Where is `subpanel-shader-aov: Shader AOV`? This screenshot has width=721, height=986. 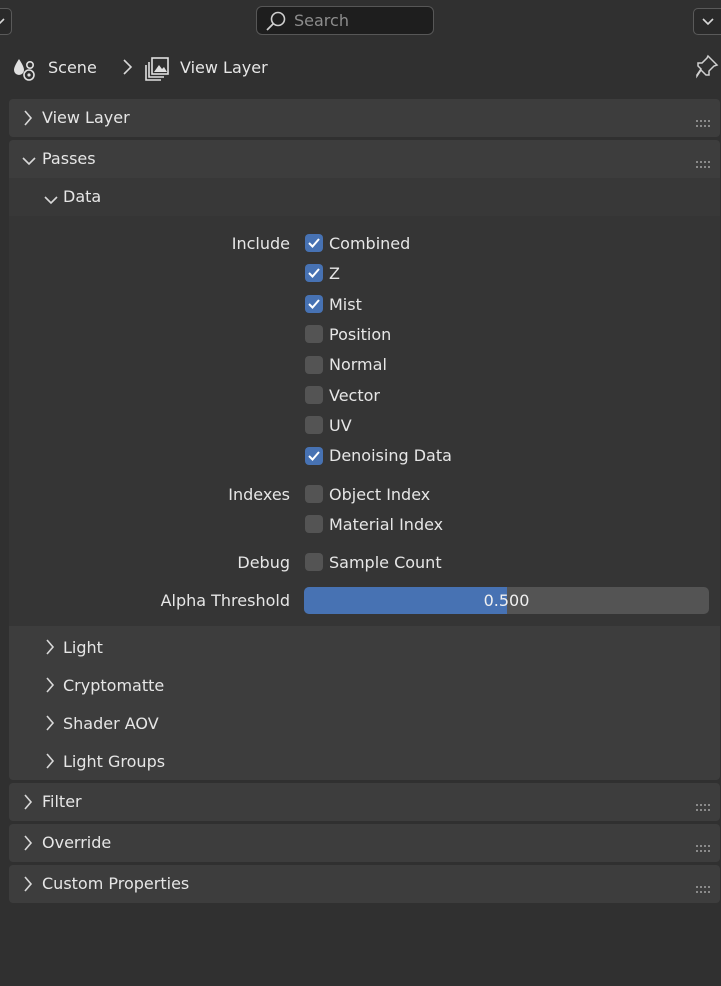
subpanel-shader-aov: Shader AOV is located at coordinates (364, 723).